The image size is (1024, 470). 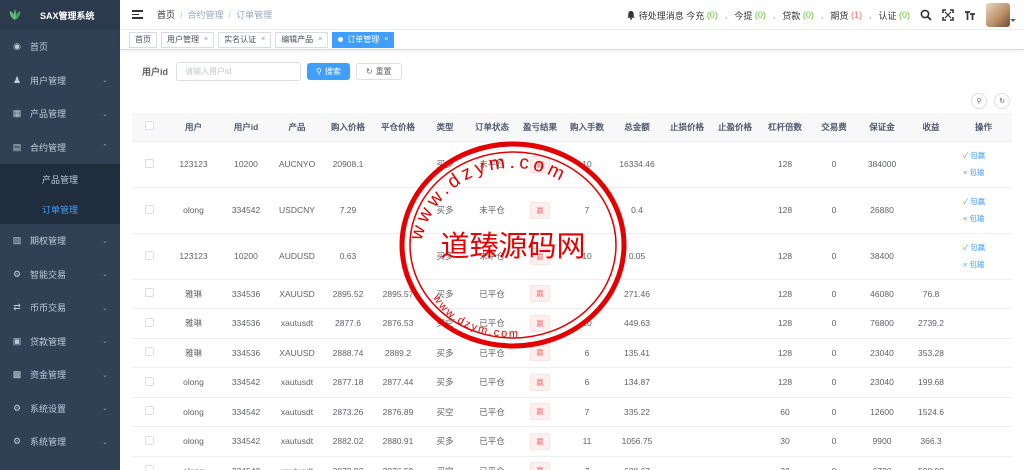 What do you see at coordinates (60, 47) in the screenshot?
I see `sidebar-item-0: ◉ 首页` at bounding box center [60, 47].